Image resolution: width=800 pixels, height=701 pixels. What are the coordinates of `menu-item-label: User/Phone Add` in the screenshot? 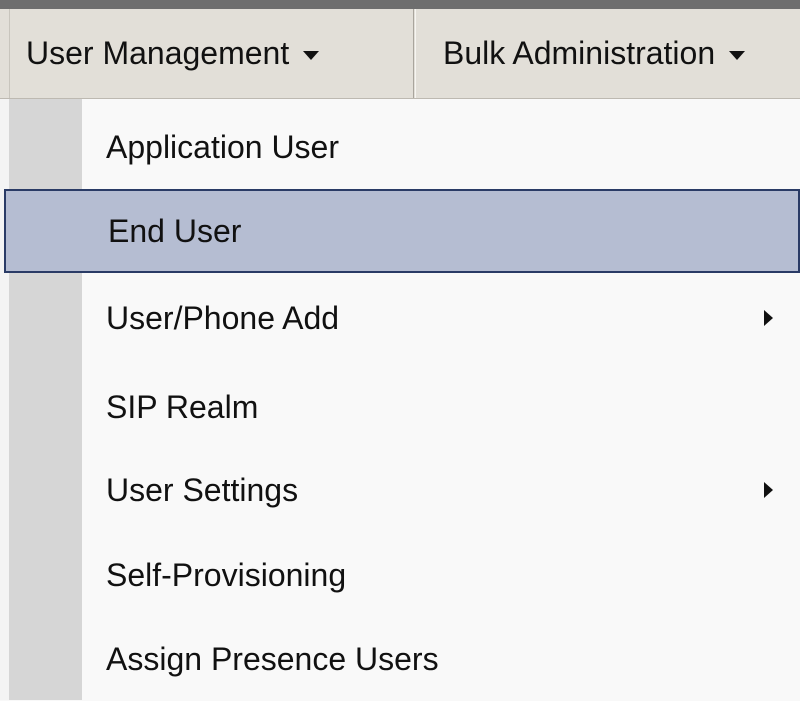 It's located at (223, 317).